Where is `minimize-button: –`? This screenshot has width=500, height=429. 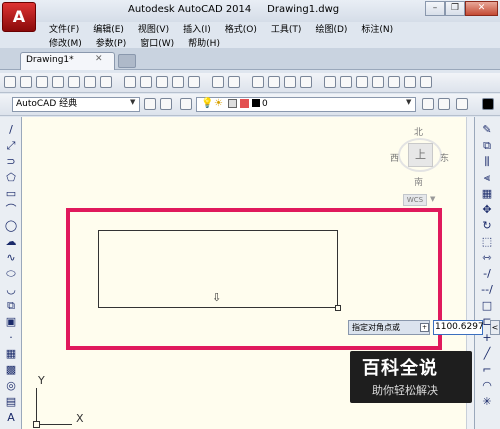 minimize-button: – is located at coordinates (435, 8).